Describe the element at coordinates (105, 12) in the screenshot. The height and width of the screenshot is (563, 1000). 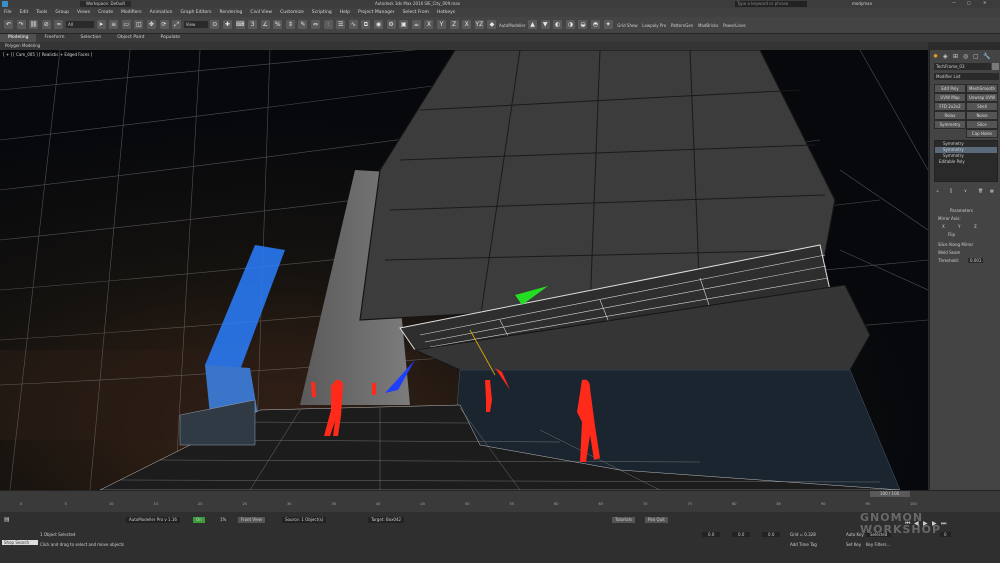
I see `menu-item-create: Create` at that location.